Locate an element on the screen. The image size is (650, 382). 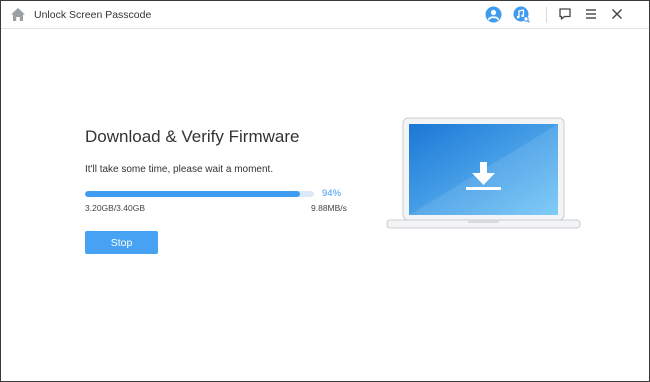
progress-percent: 94% is located at coordinates (332, 193).